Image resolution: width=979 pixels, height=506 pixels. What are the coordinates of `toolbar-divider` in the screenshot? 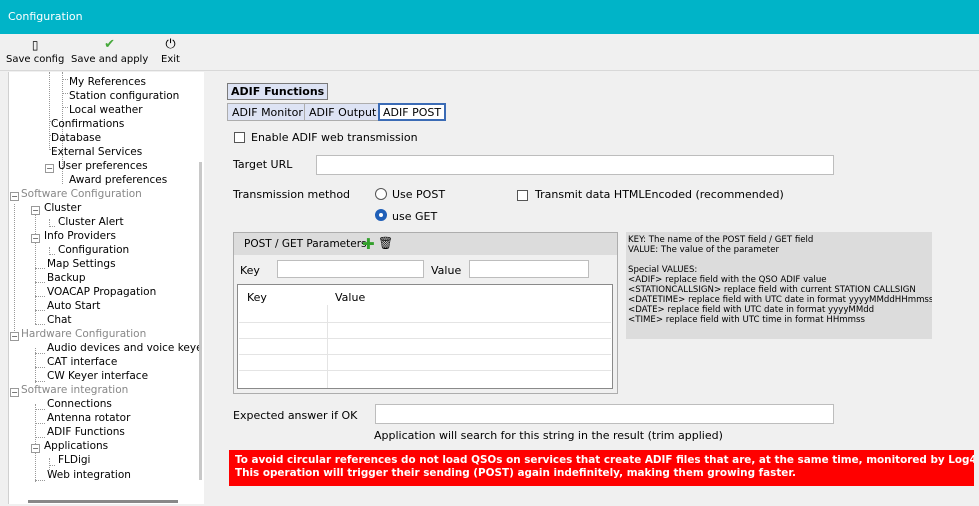 It's located at (489, 70).